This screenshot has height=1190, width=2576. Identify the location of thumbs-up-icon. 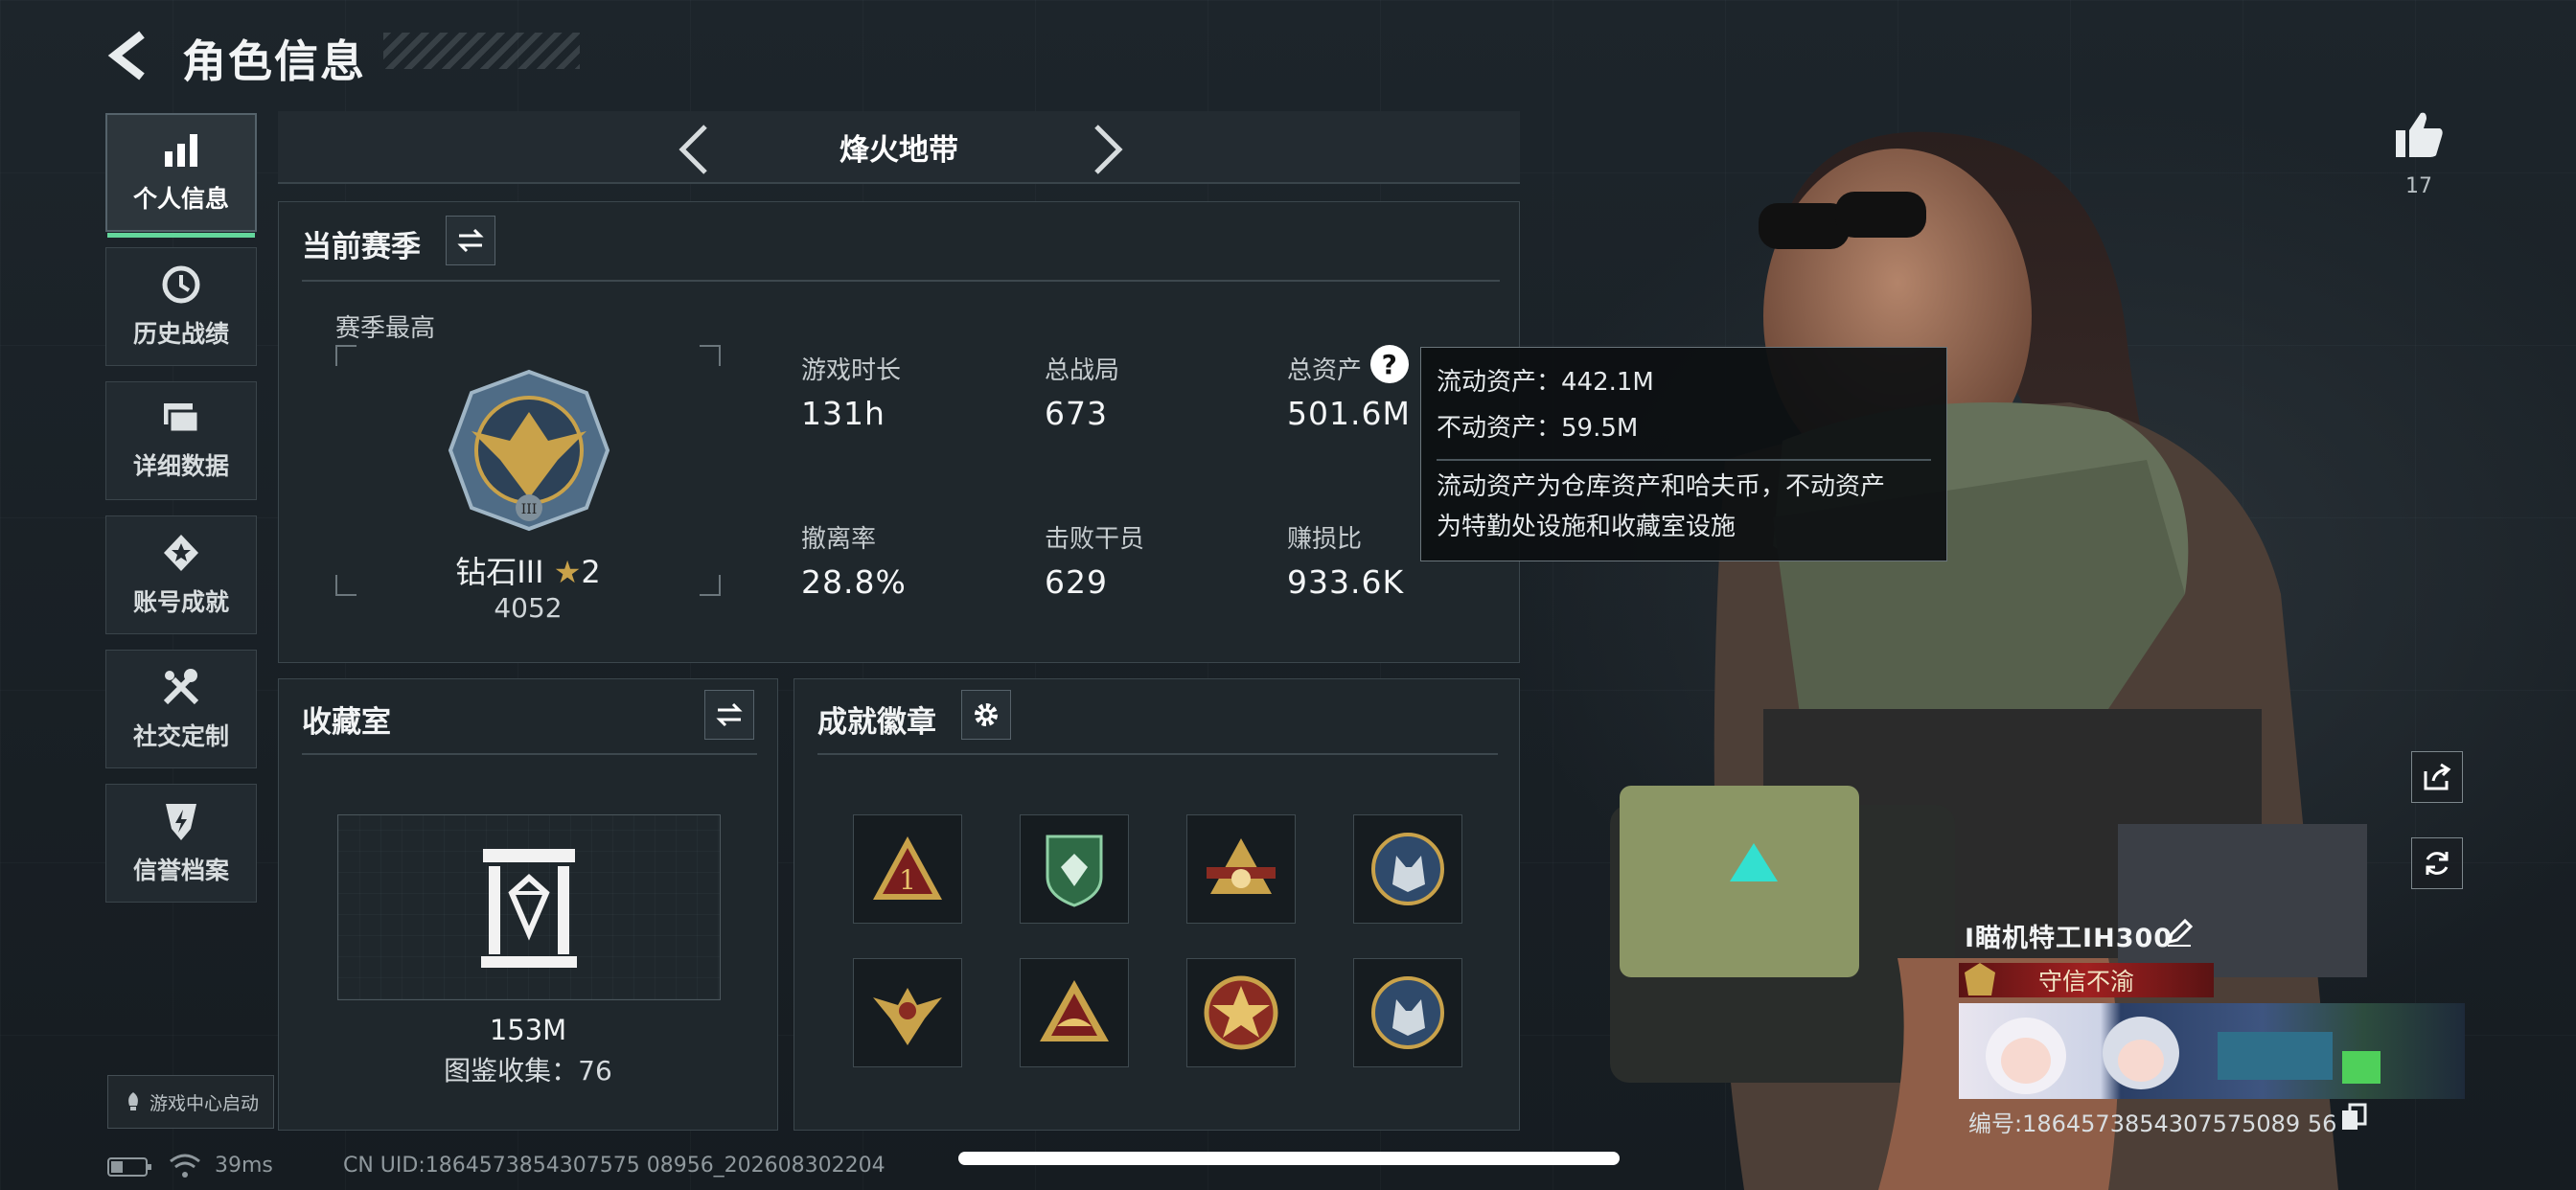
(2419, 134).